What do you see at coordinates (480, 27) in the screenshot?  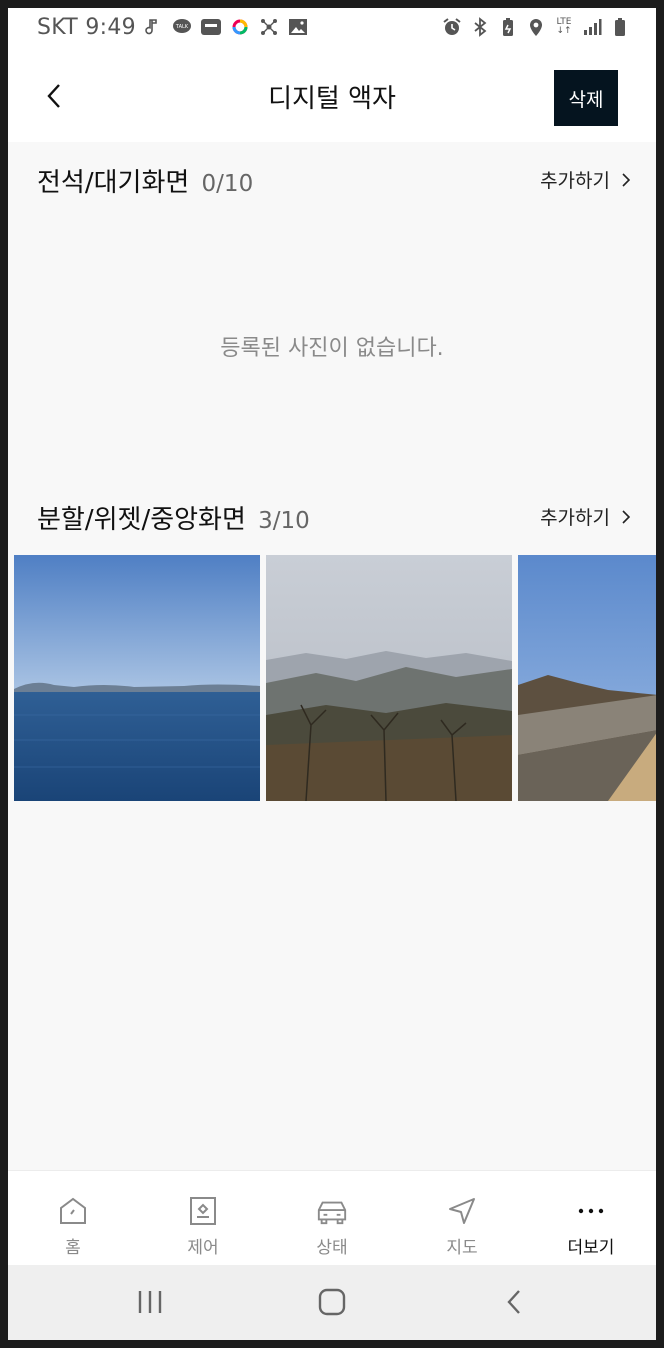 I see `bluetooth-icon` at bounding box center [480, 27].